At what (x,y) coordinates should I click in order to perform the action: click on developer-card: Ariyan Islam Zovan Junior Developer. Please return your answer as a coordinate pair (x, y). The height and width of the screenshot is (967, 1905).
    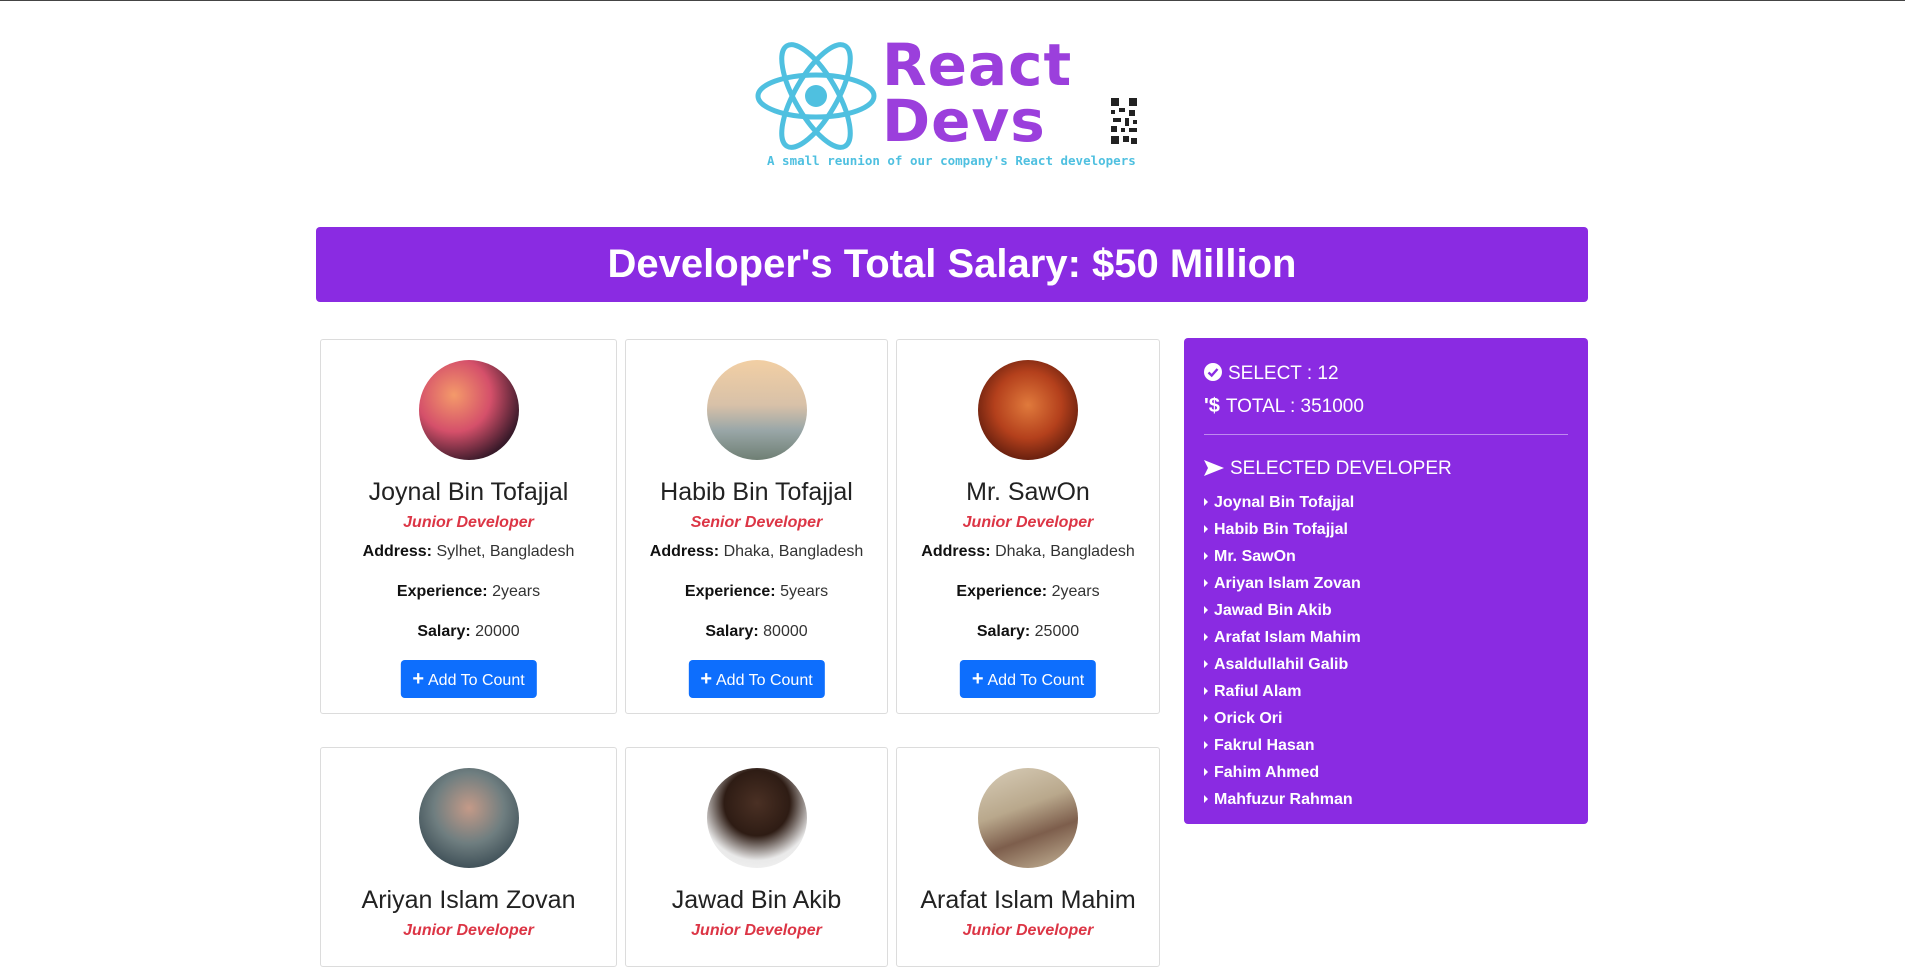
    Looking at the image, I should click on (468, 857).